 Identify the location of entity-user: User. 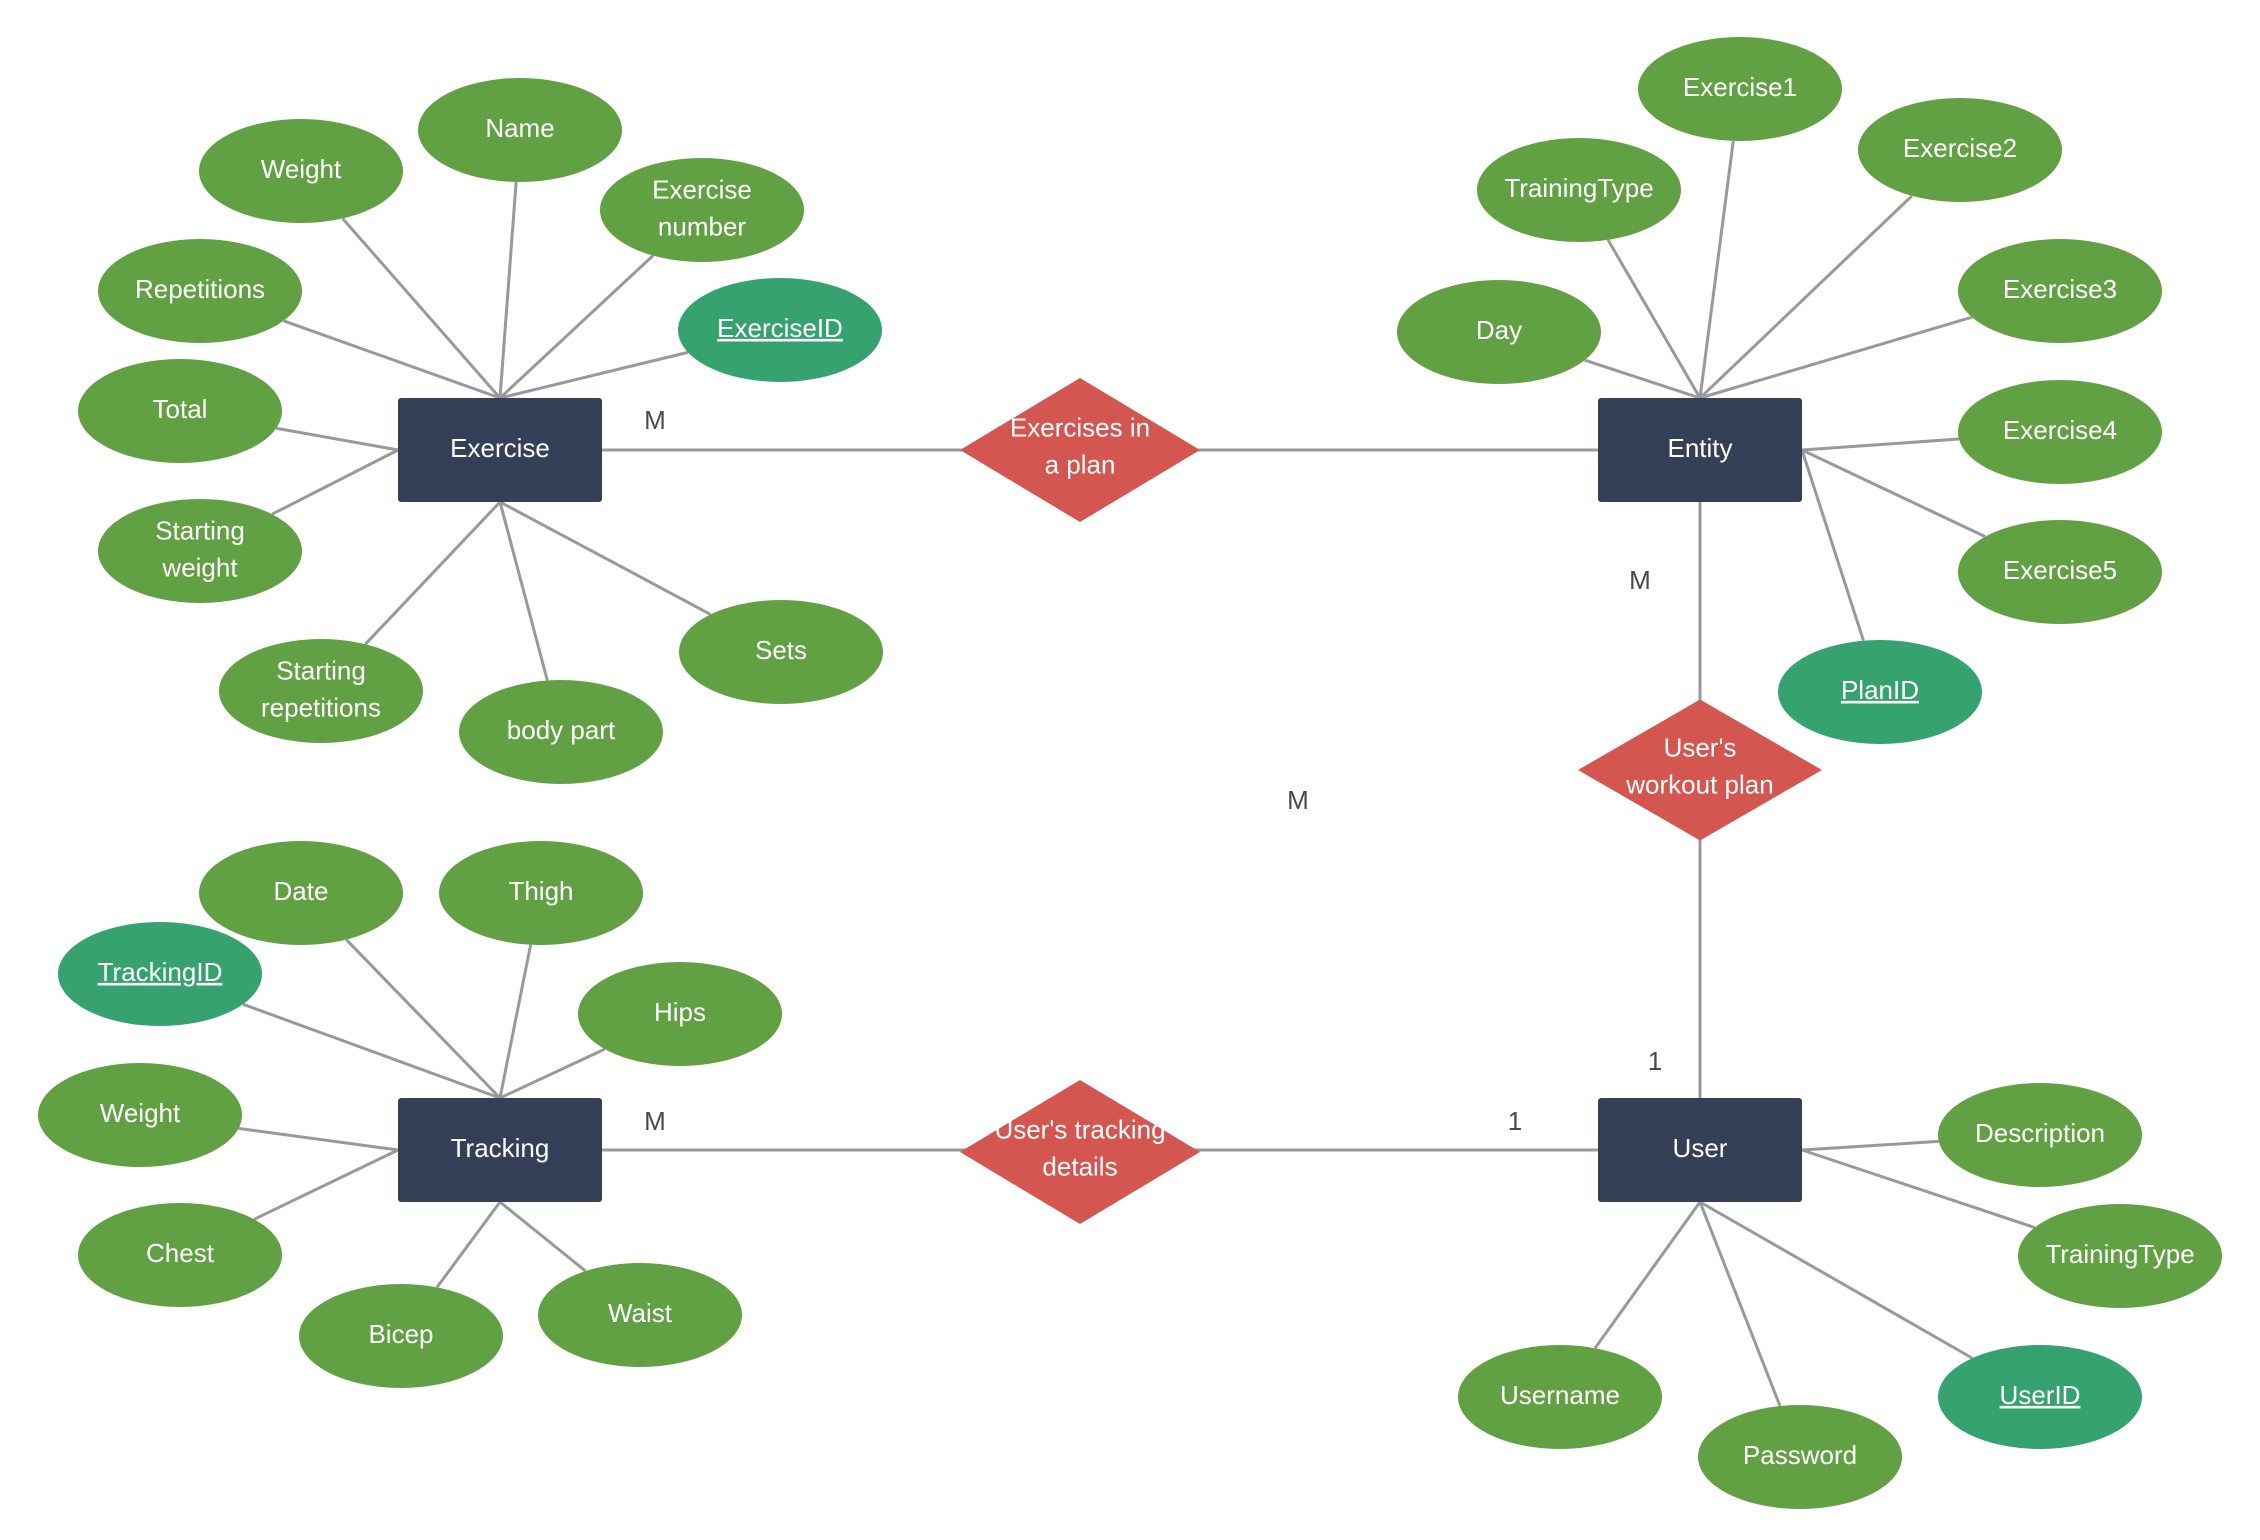
(1700, 1150).